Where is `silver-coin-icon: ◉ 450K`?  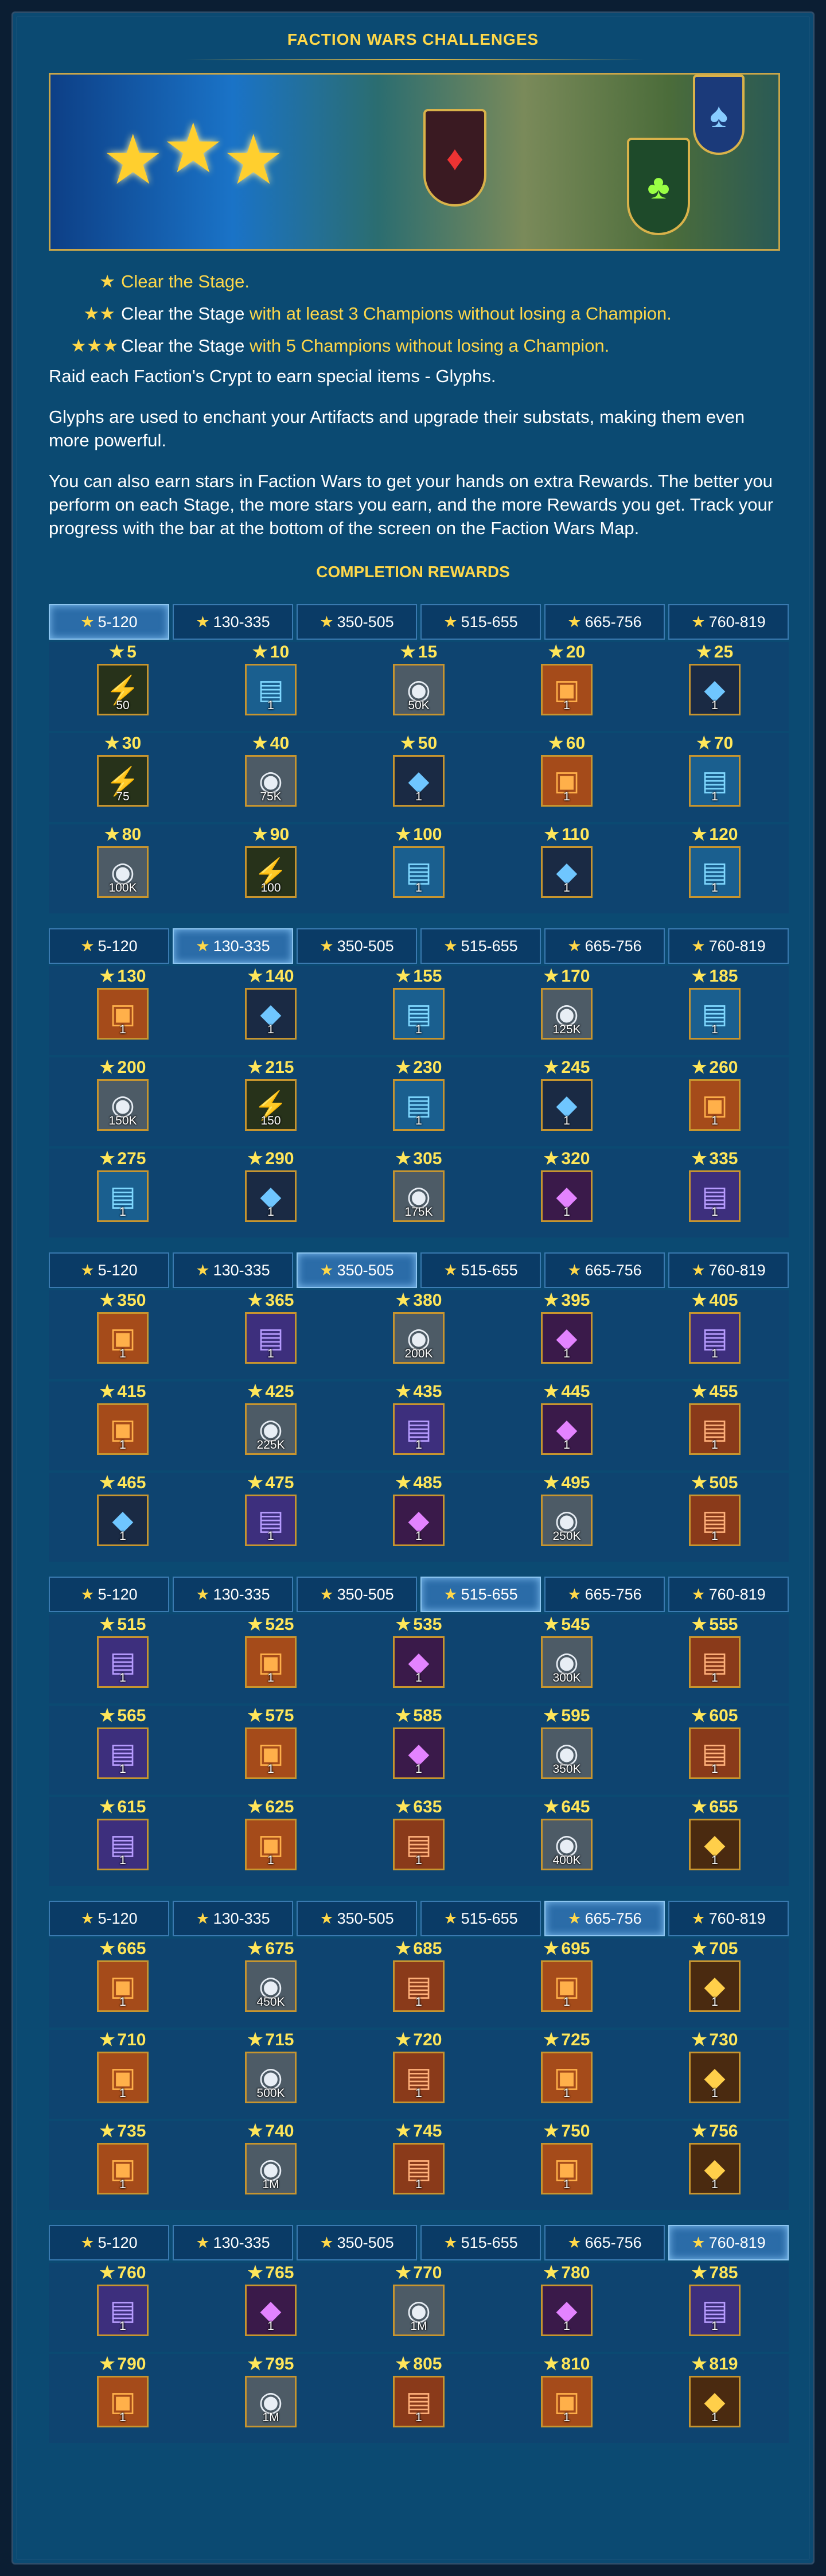 silver-coin-icon: ◉ 450K is located at coordinates (271, 1986).